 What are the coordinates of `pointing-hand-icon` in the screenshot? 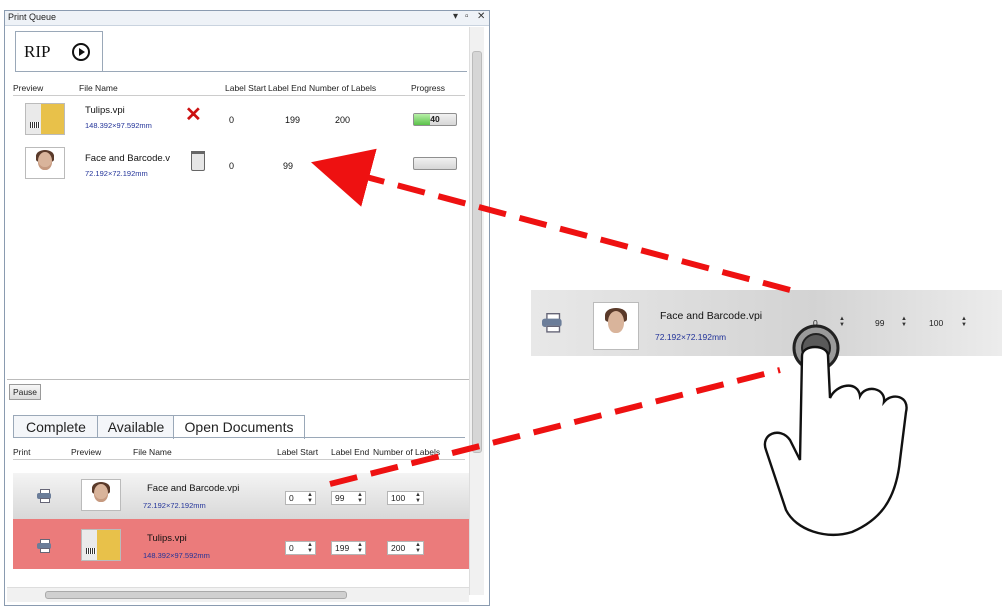 It's located at (835, 430).